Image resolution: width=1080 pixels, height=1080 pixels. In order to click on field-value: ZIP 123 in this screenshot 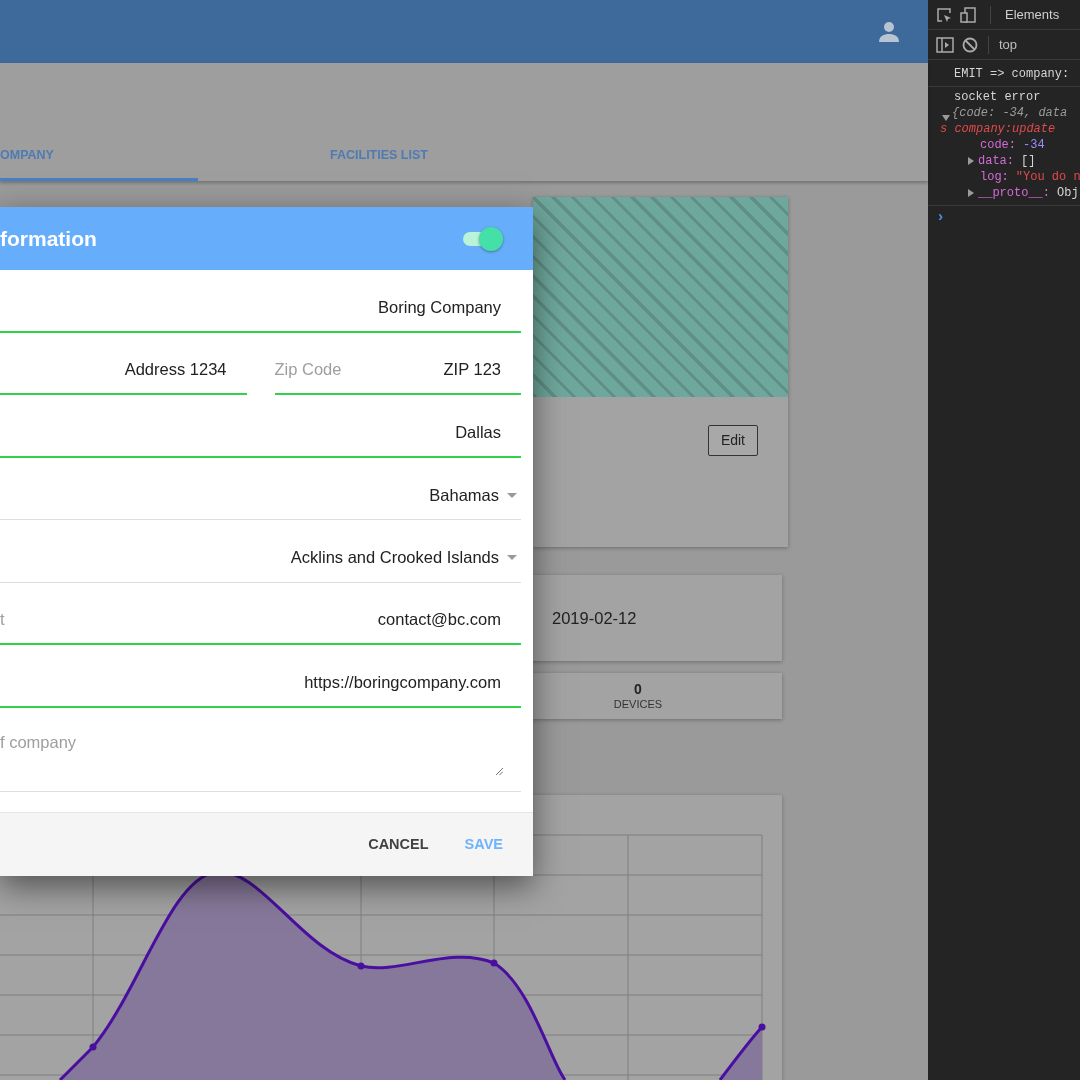, I will do `click(422, 370)`.